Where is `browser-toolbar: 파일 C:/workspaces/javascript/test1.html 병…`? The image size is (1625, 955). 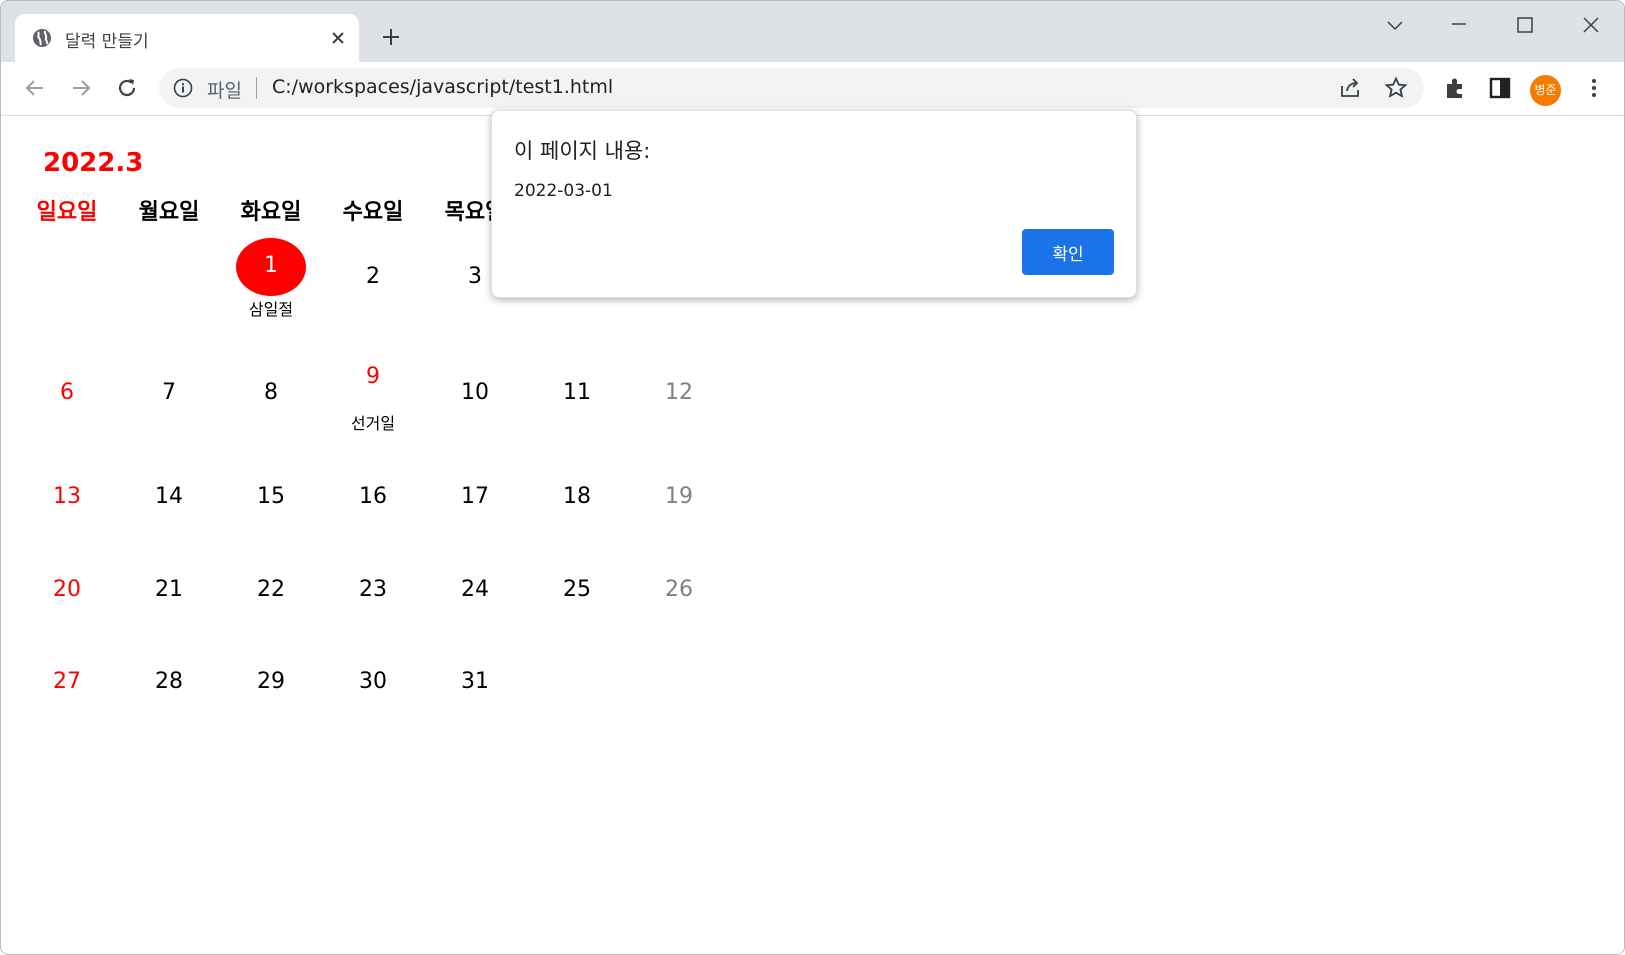
browser-toolbar: 파일 C:/workspaces/javascript/test1.html 병… is located at coordinates (812, 89).